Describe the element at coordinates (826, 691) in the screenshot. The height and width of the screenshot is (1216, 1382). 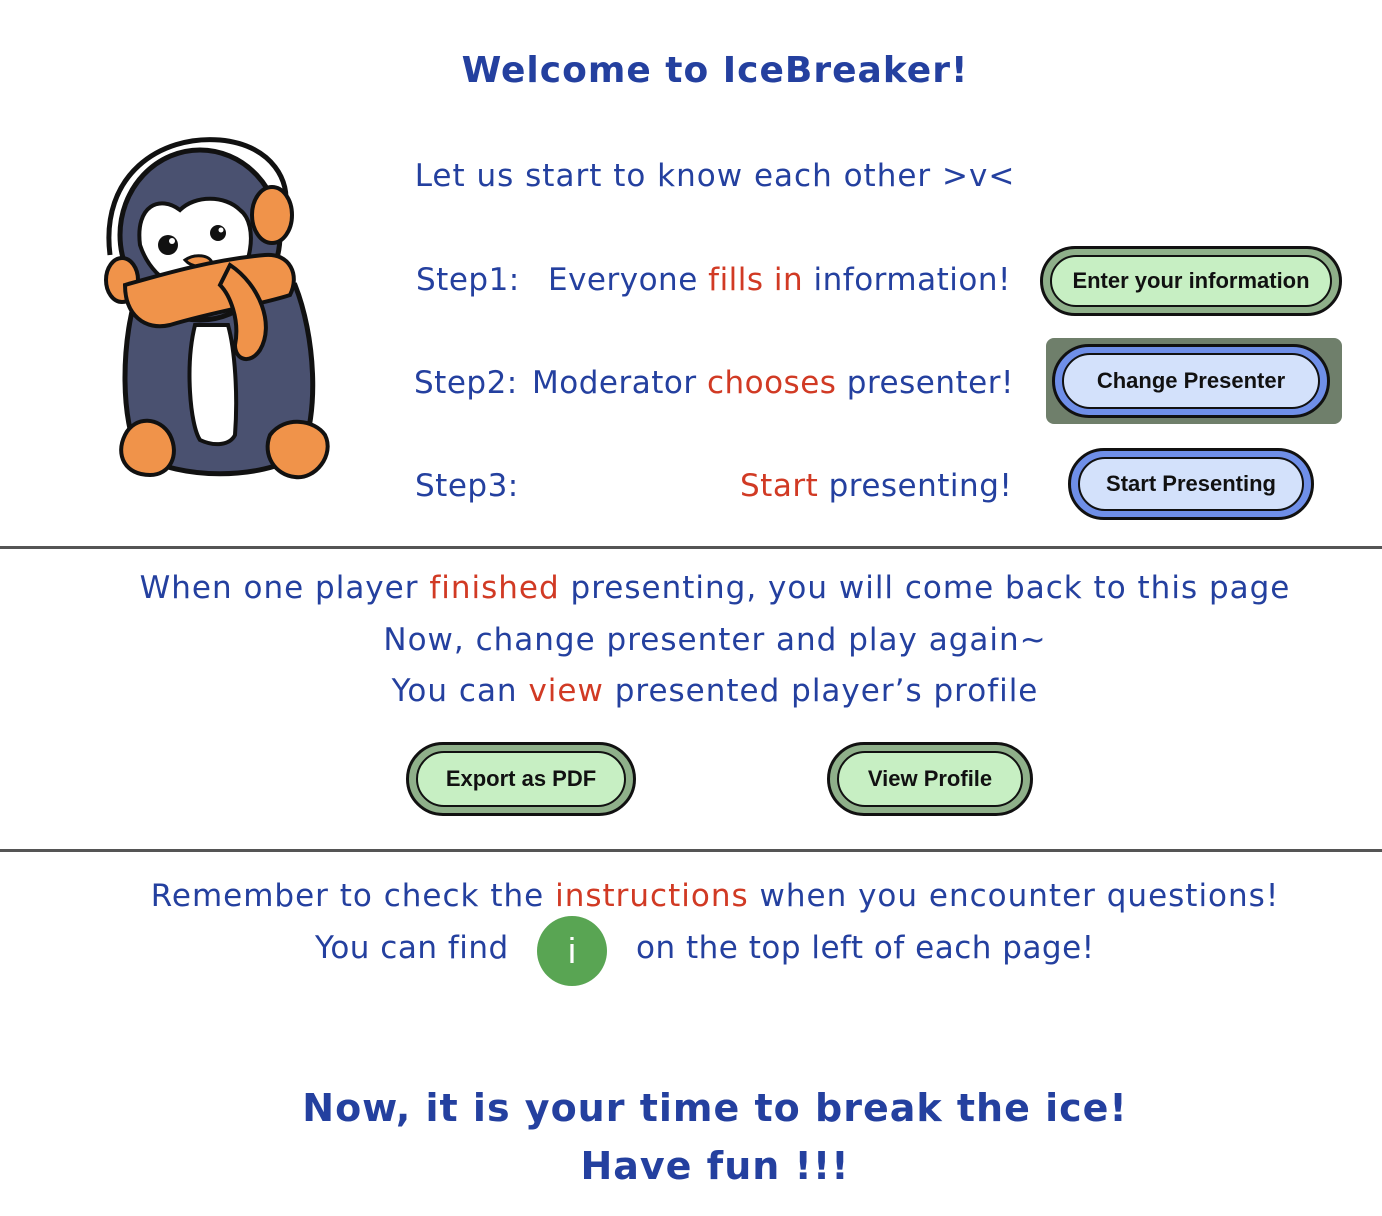
I see `view-profile-post: presented player’s profile` at that location.